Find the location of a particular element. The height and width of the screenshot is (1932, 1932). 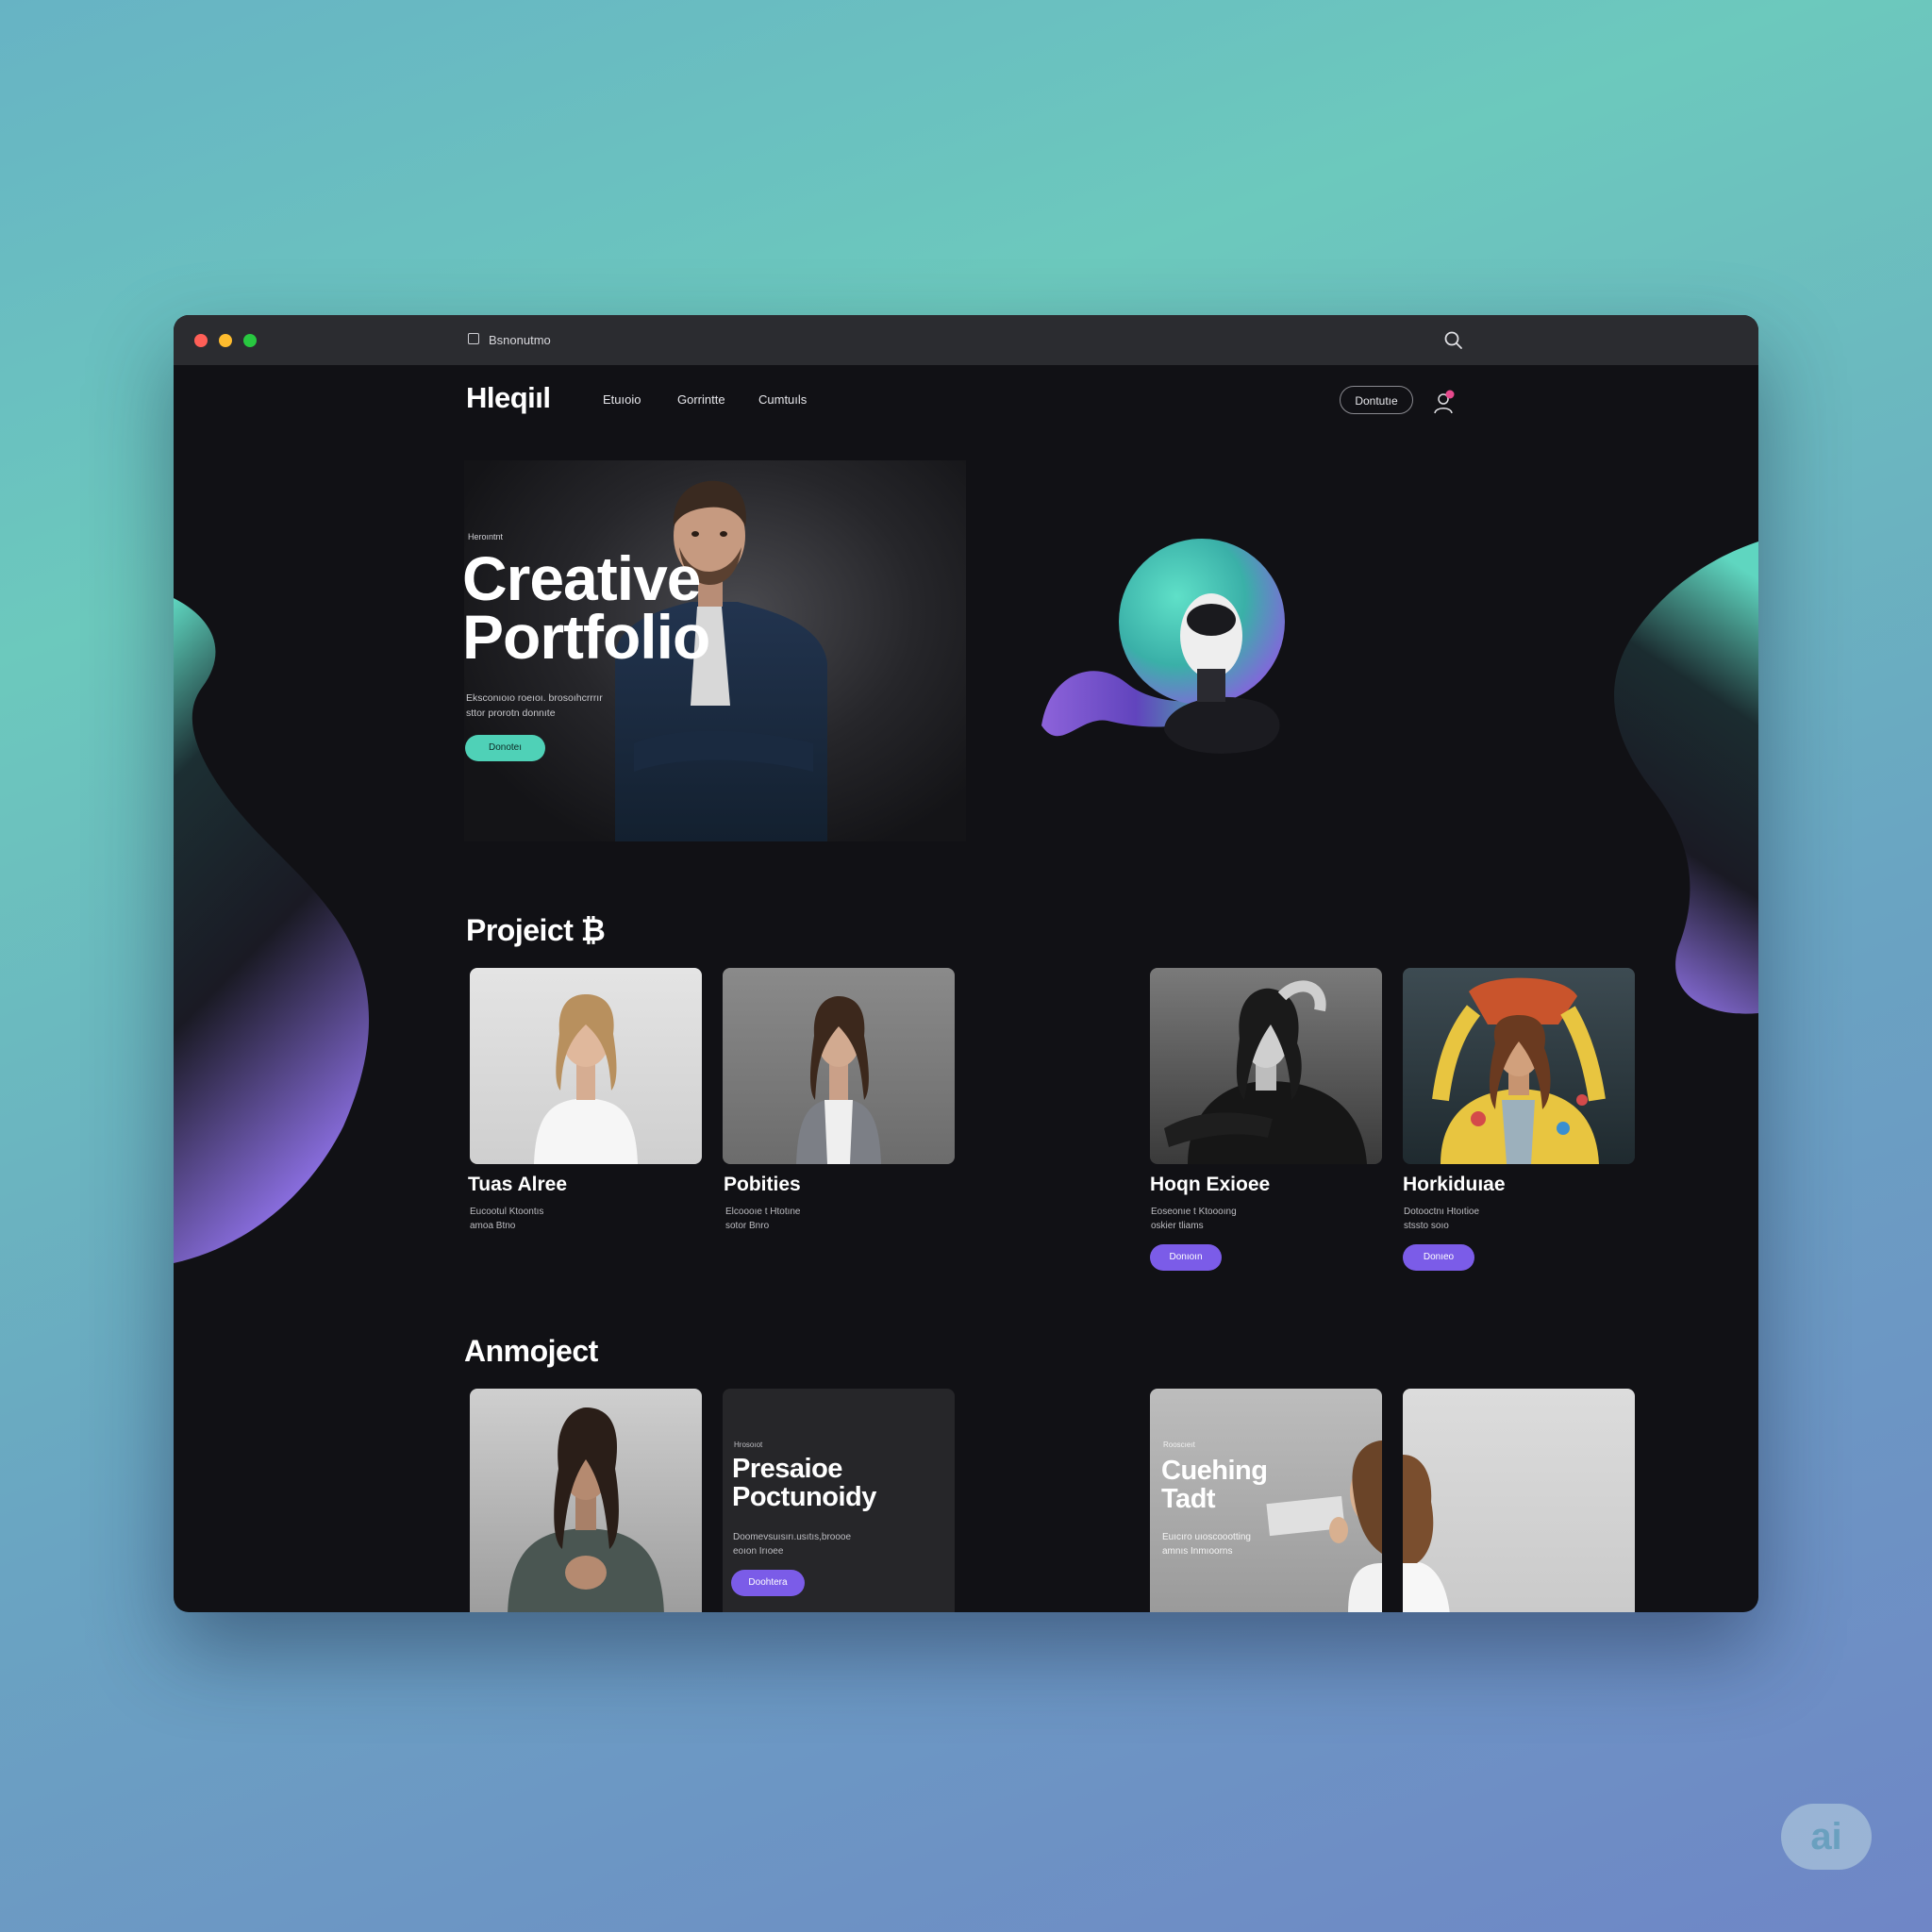

another-card-2-desc-line-1: Doomevsuısırı.usıtıs,broooe is located at coordinates (792, 1537).